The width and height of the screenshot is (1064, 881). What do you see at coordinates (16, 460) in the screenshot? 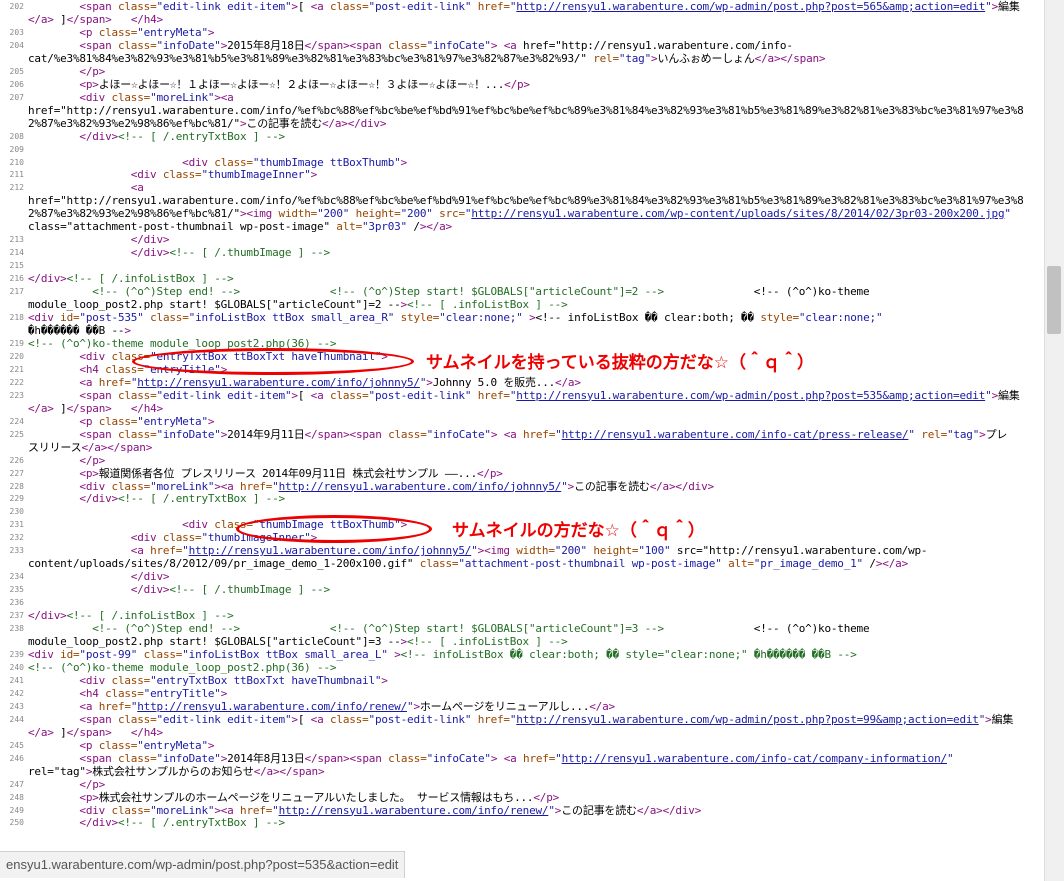
I see `line-number: 226` at bounding box center [16, 460].